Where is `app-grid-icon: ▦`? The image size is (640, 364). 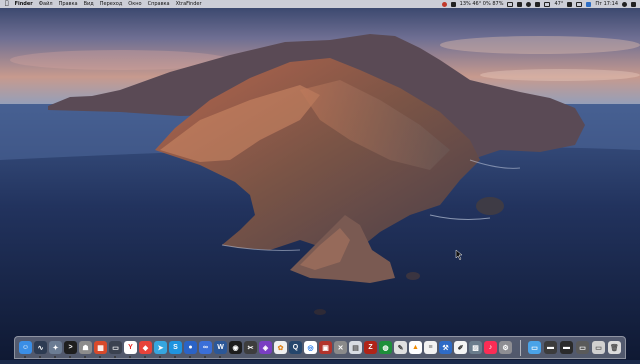 app-grid-icon: ▦ is located at coordinates (100, 349).